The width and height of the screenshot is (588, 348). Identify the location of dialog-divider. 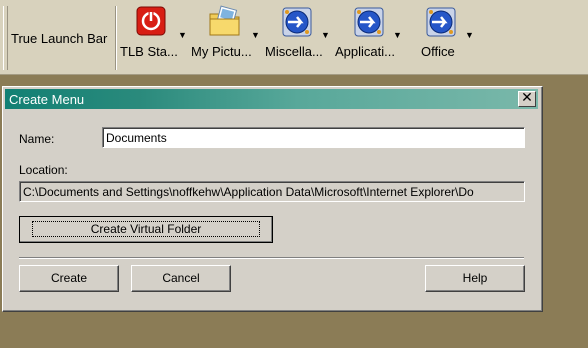
(271, 258).